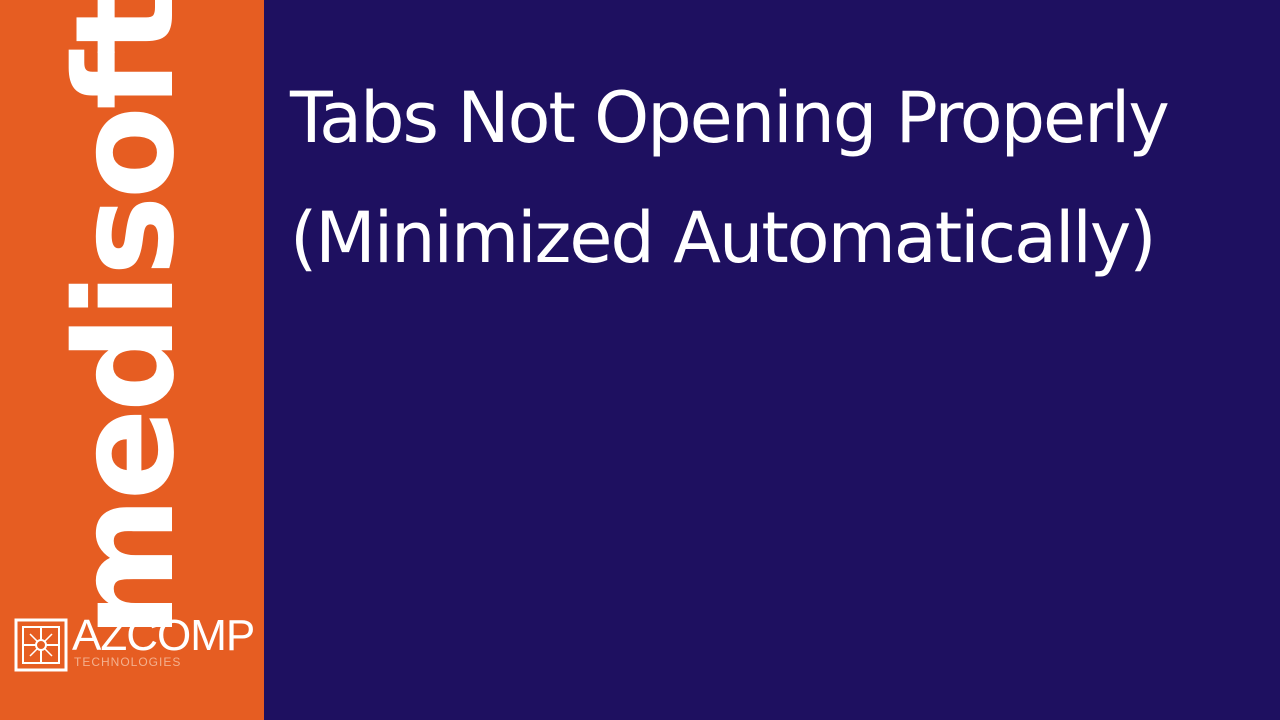  What do you see at coordinates (128, 662) in the screenshot?
I see `azcomp-logo-tagline: TECHNOLOGIES` at bounding box center [128, 662].